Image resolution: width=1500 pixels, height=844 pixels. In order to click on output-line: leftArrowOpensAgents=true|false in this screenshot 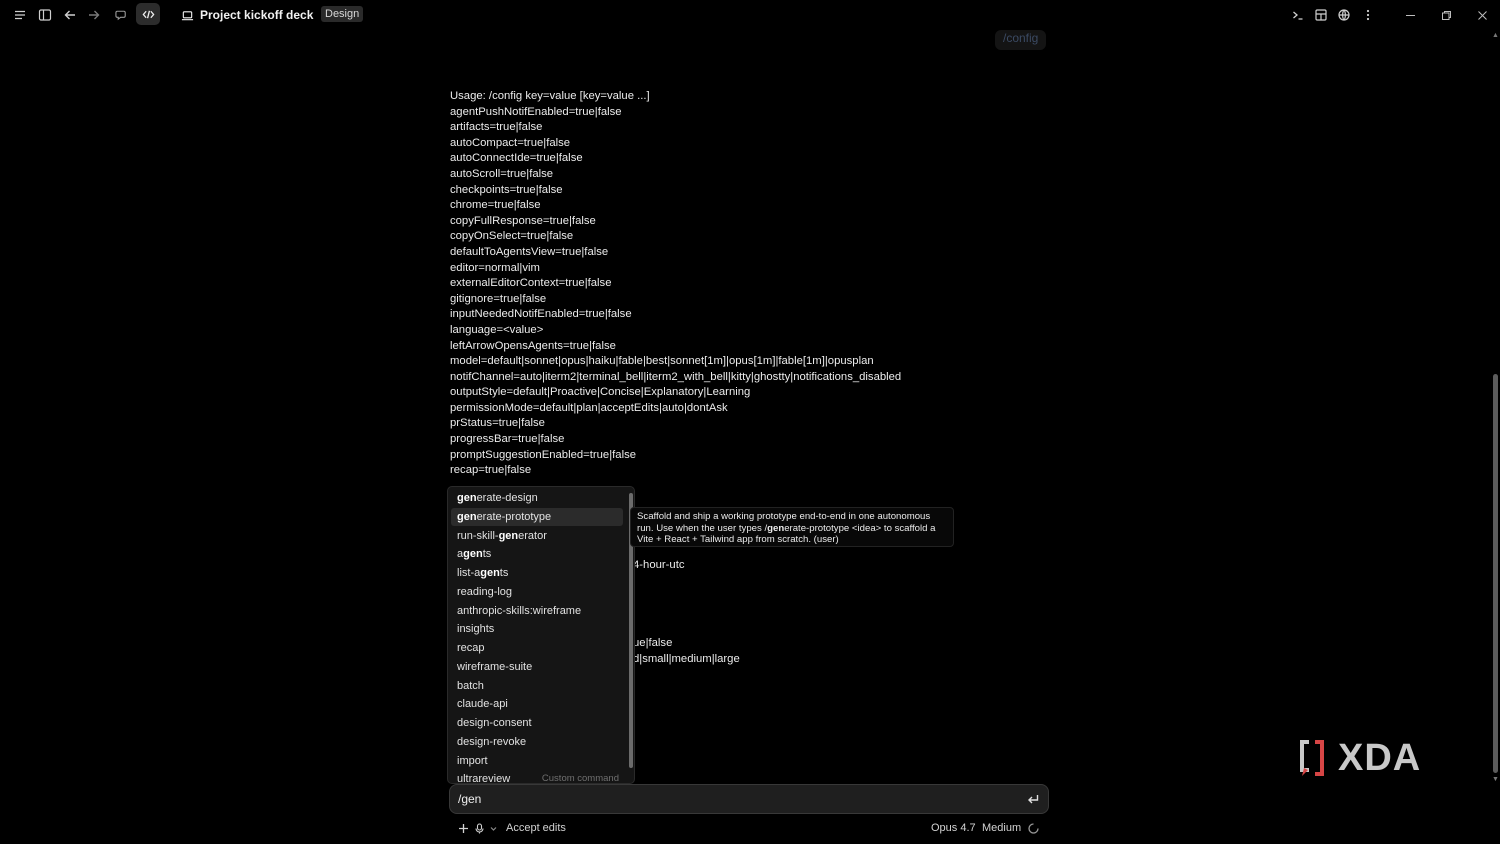, I will do `click(533, 345)`.